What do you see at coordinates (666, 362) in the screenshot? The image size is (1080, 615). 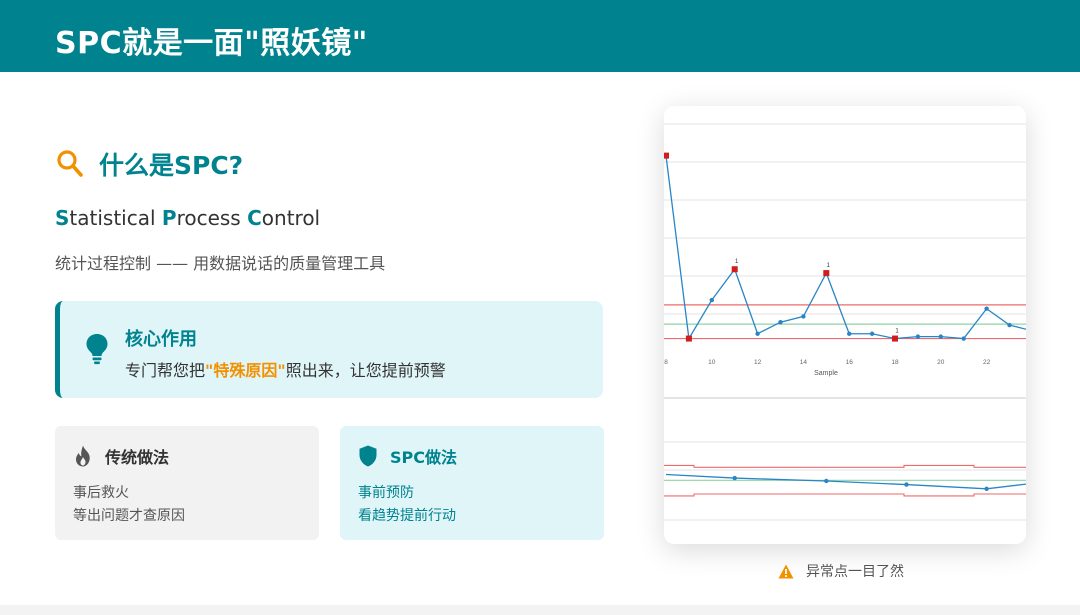 I see `x-tick-label-0: 8` at bounding box center [666, 362].